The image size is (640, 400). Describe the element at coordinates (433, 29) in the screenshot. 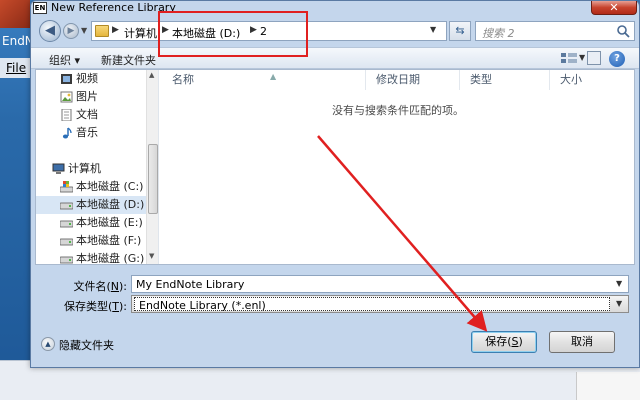

I see `address-dropdown-icon: ▼` at that location.